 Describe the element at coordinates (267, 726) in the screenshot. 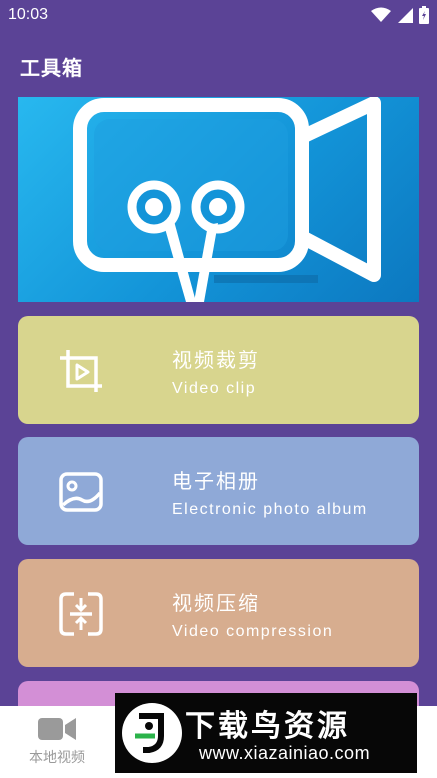

I see `watermark-title: 下载鸟资源` at that location.